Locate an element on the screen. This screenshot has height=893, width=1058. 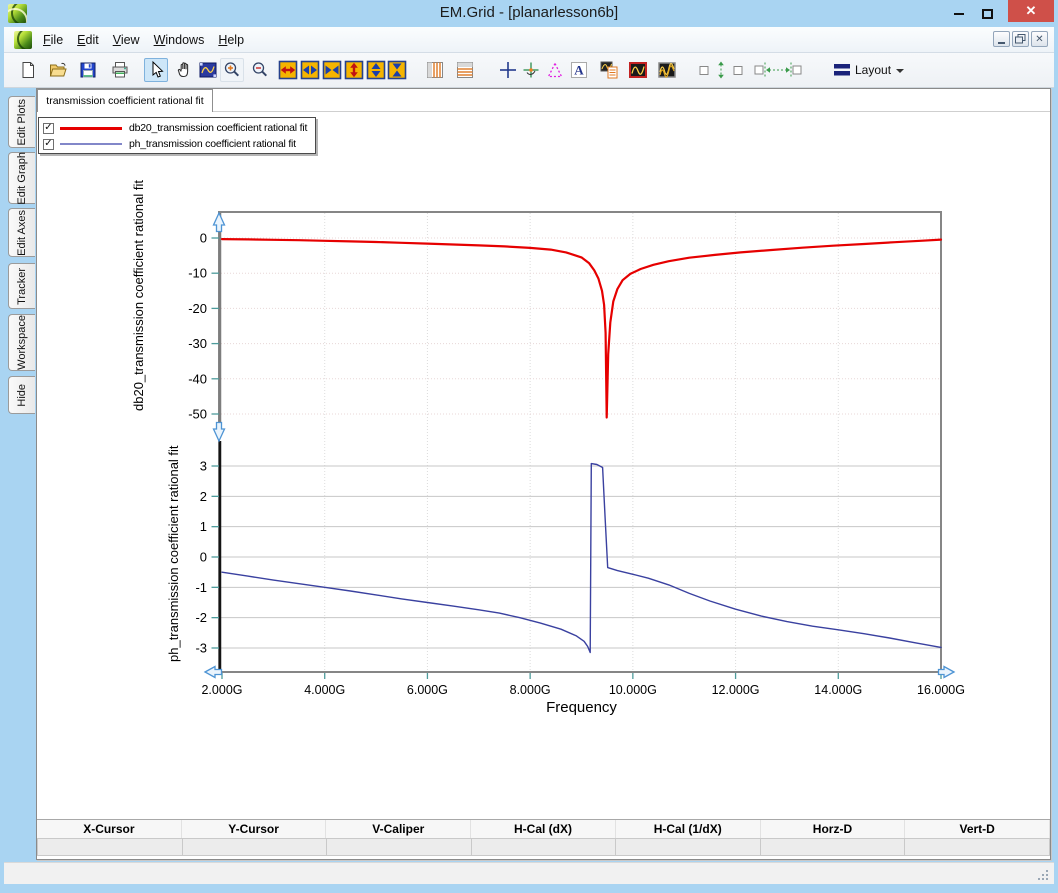
print-icon is located at coordinates (120, 70).